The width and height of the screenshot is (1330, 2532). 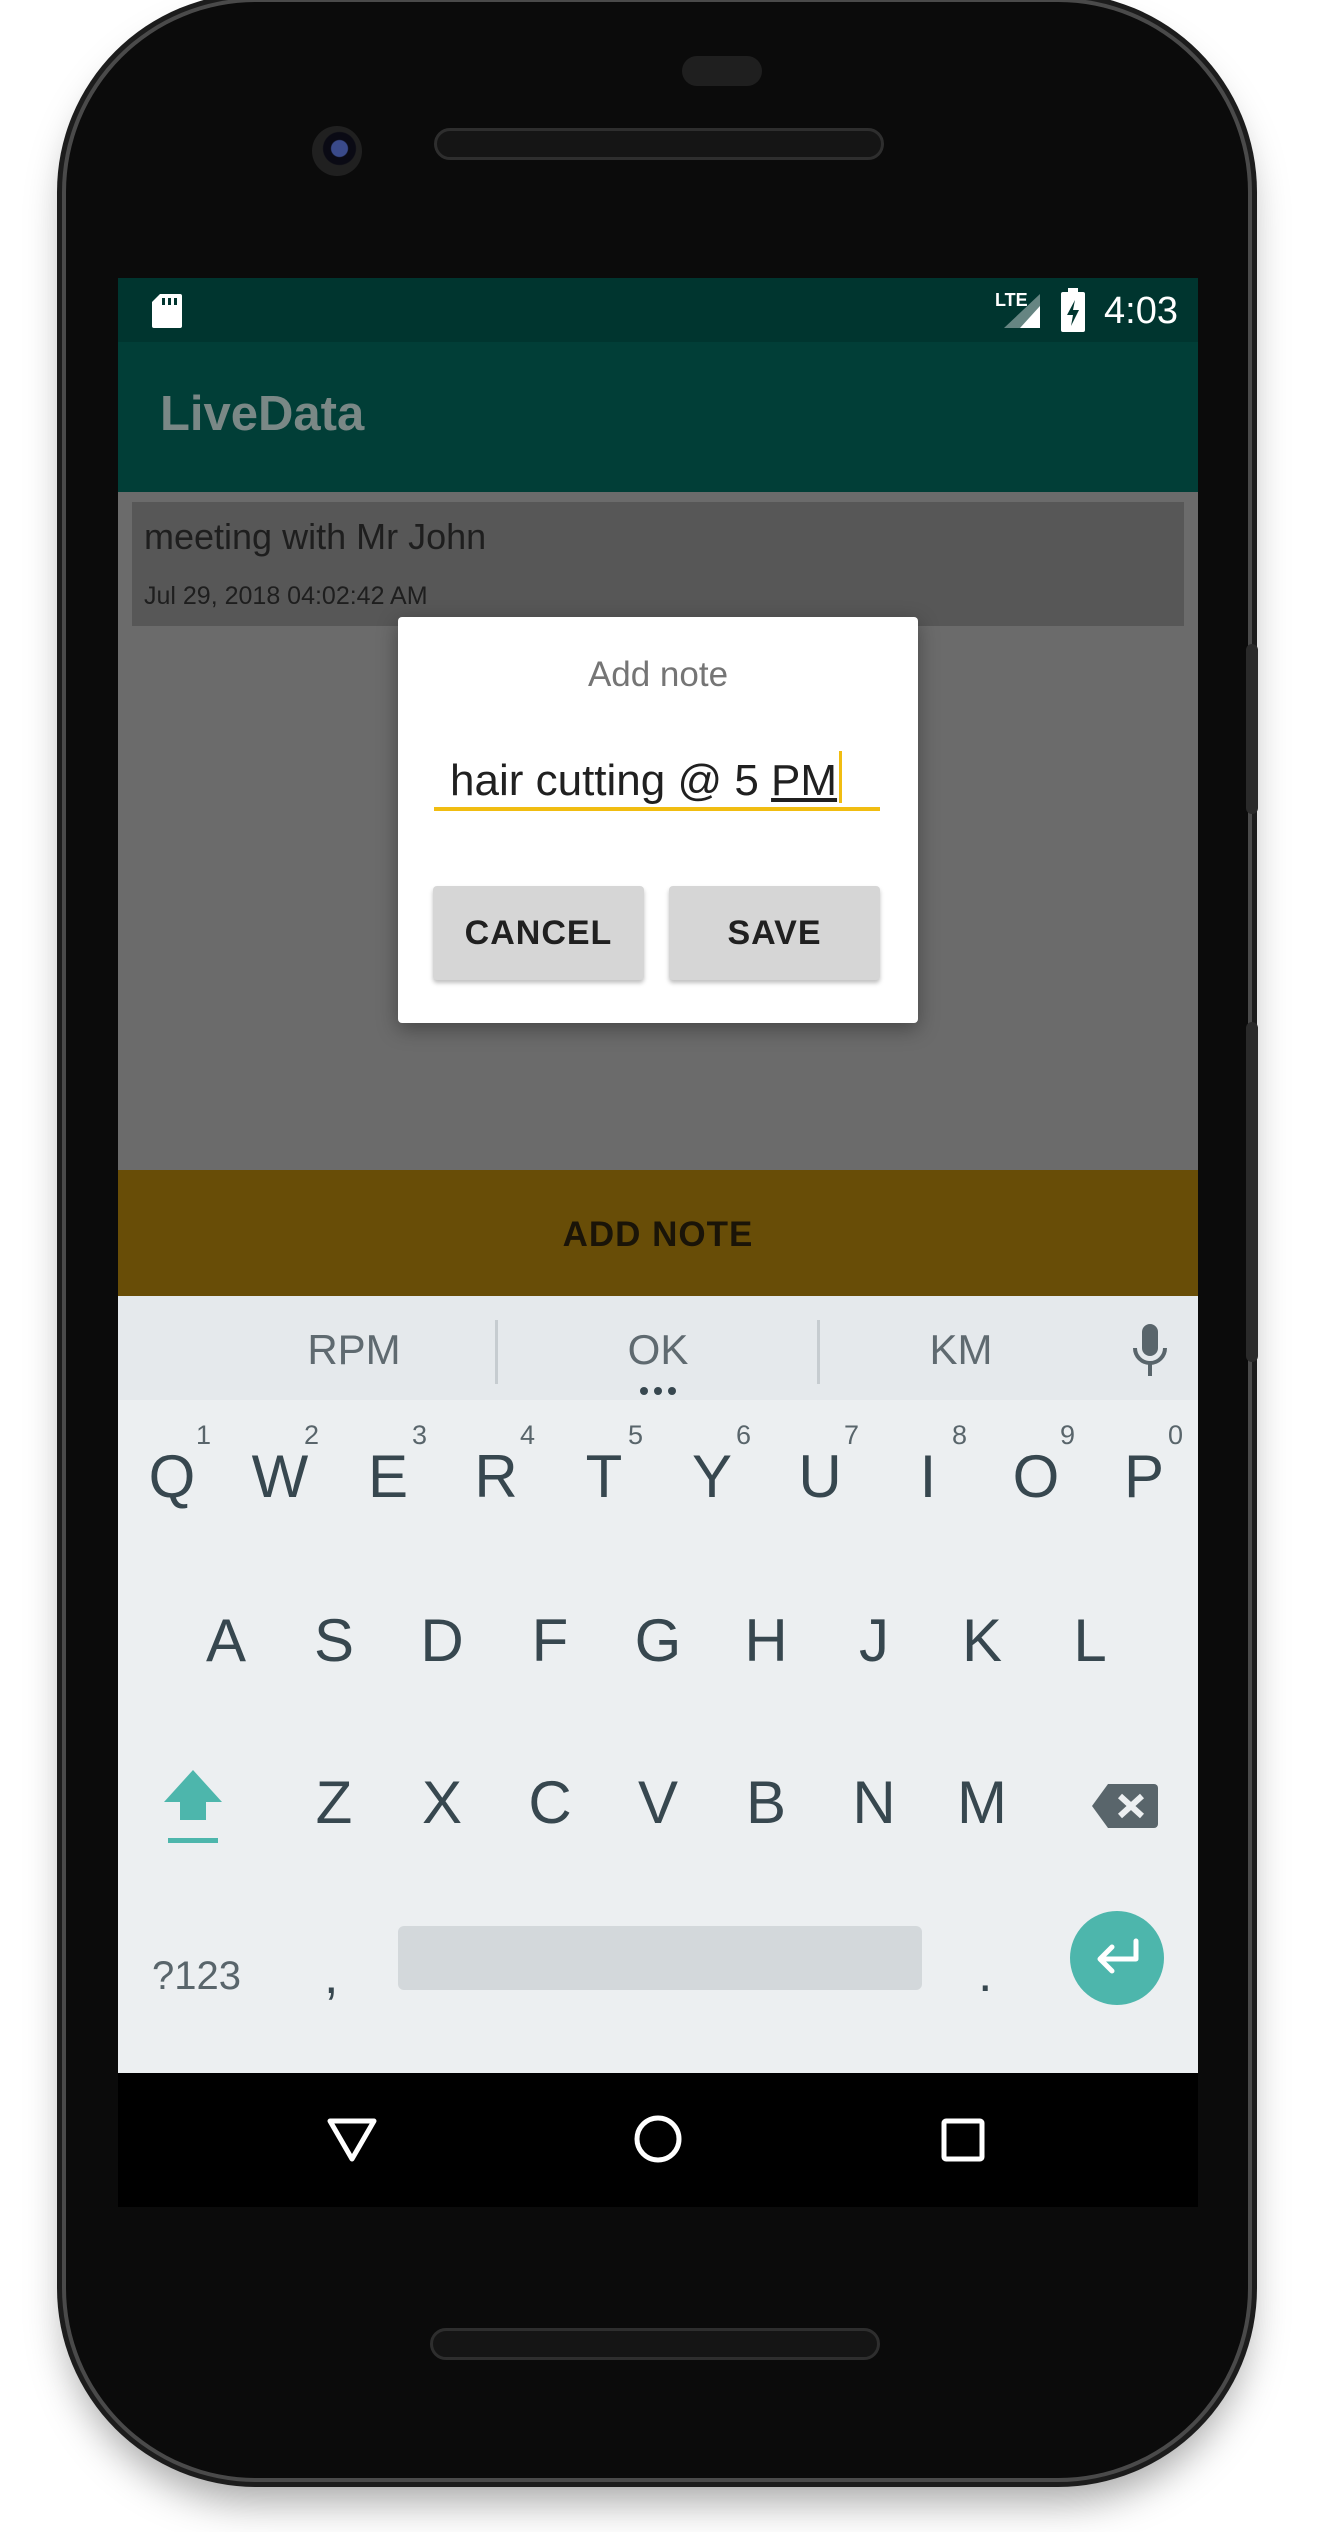 I want to click on key-k: K, so click(x=982, y=1640).